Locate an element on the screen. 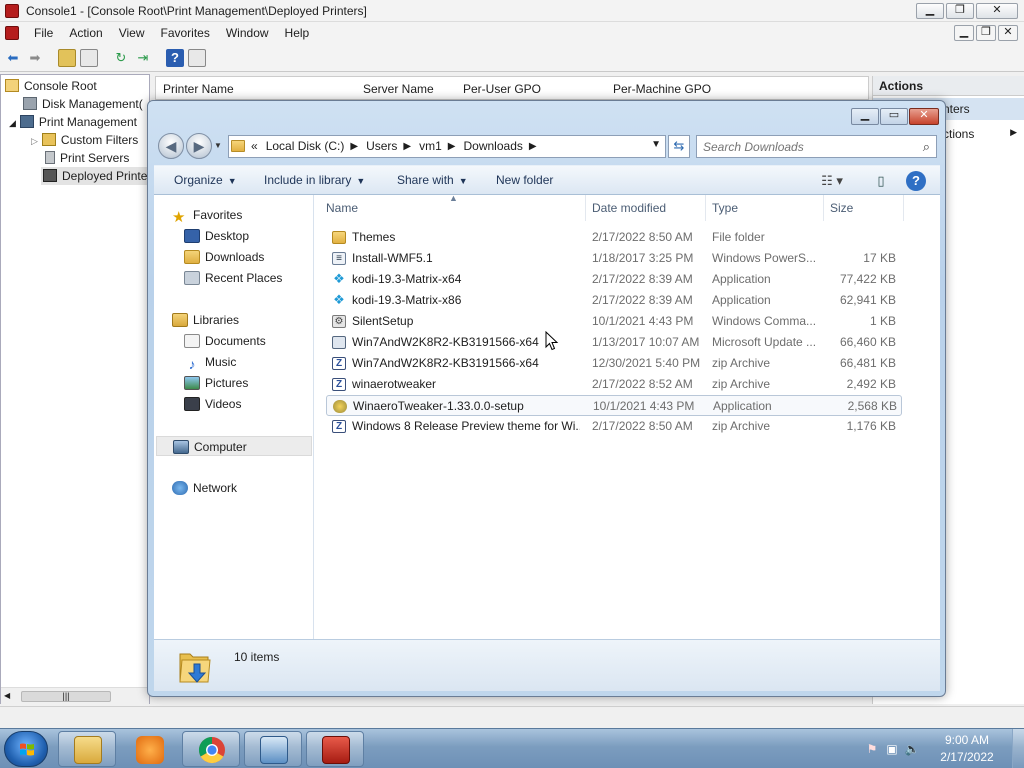 This screenshot has width=1024, height=768. col-printer-name: Printer Name is located at coordinates (198, 89).